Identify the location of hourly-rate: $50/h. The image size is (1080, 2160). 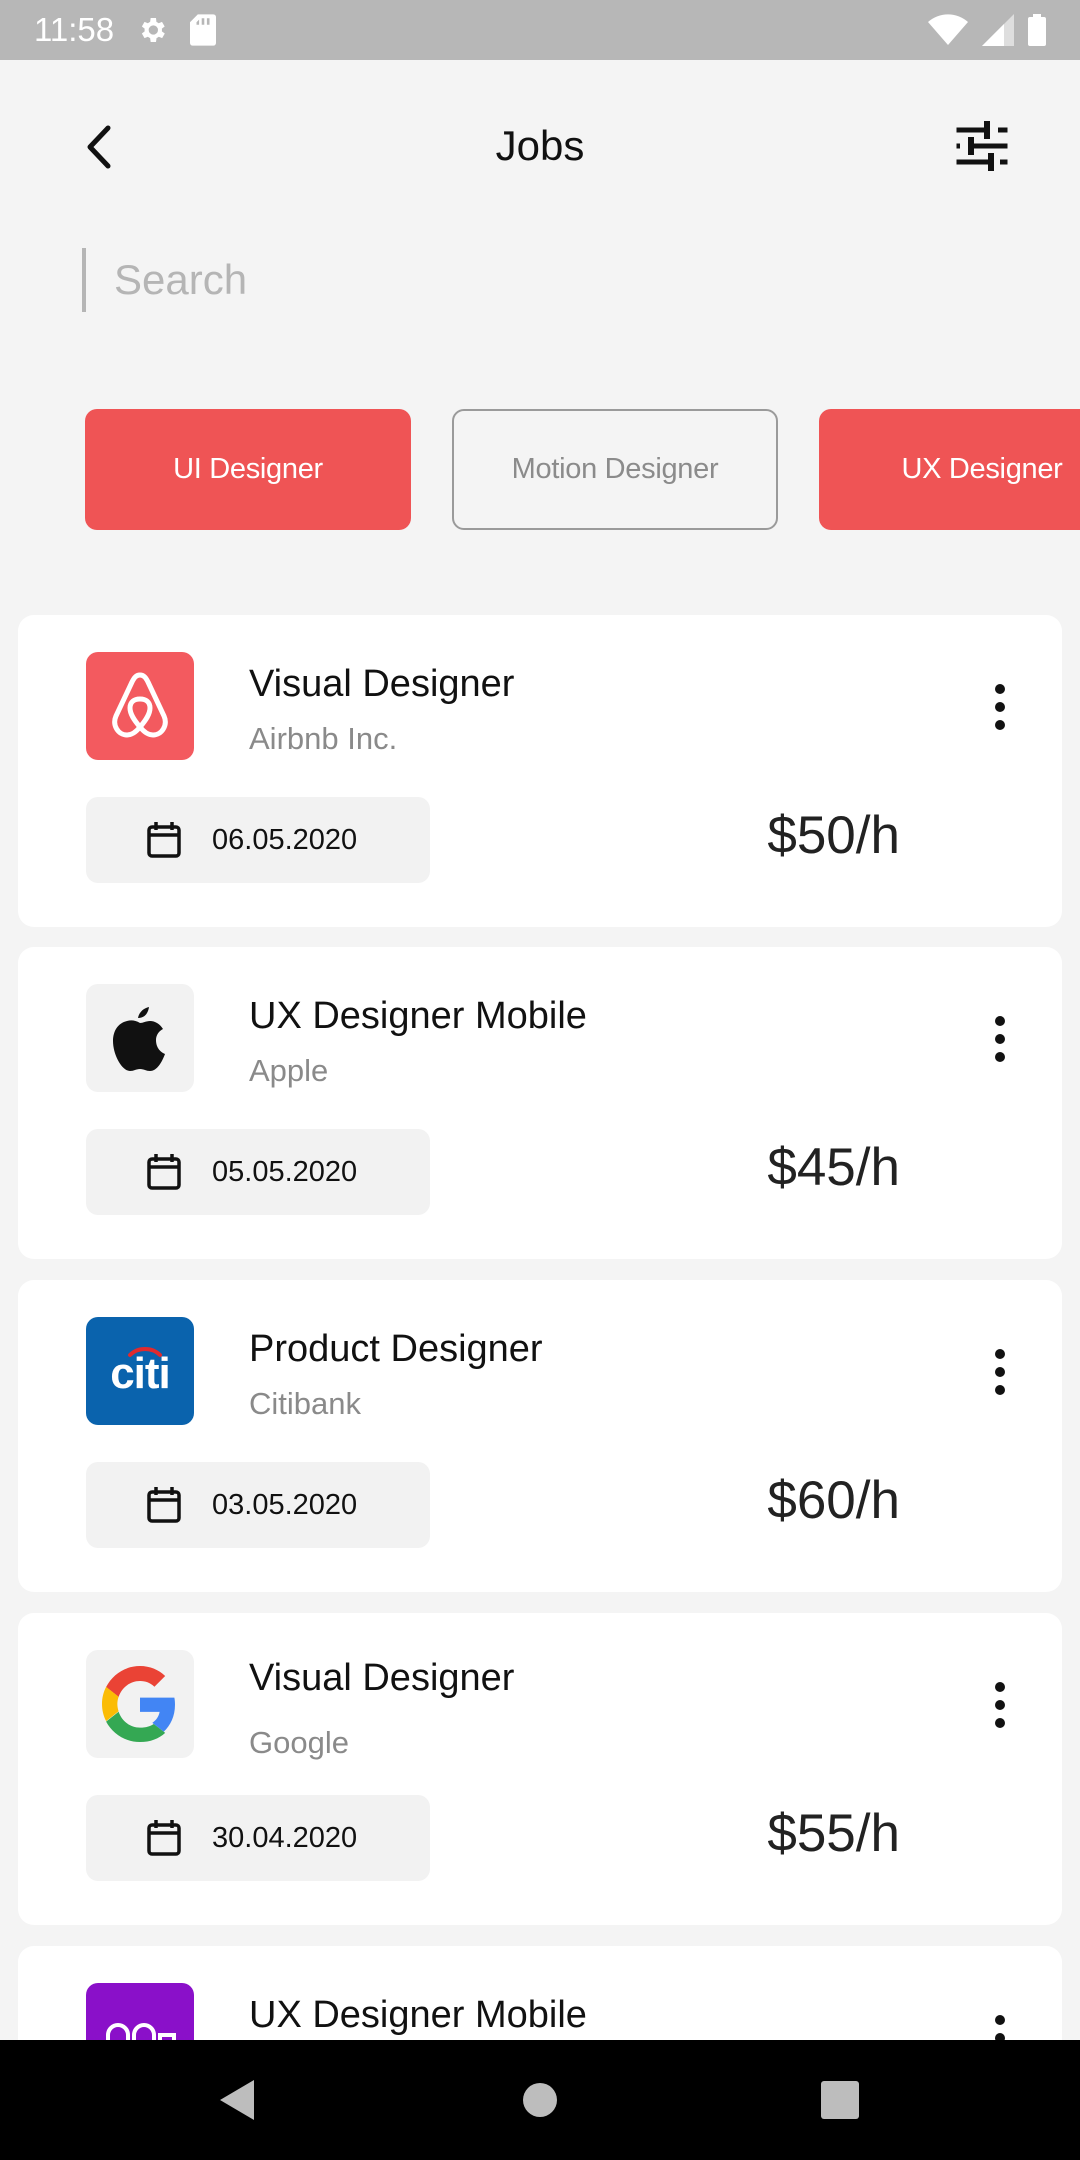
(833, 835).